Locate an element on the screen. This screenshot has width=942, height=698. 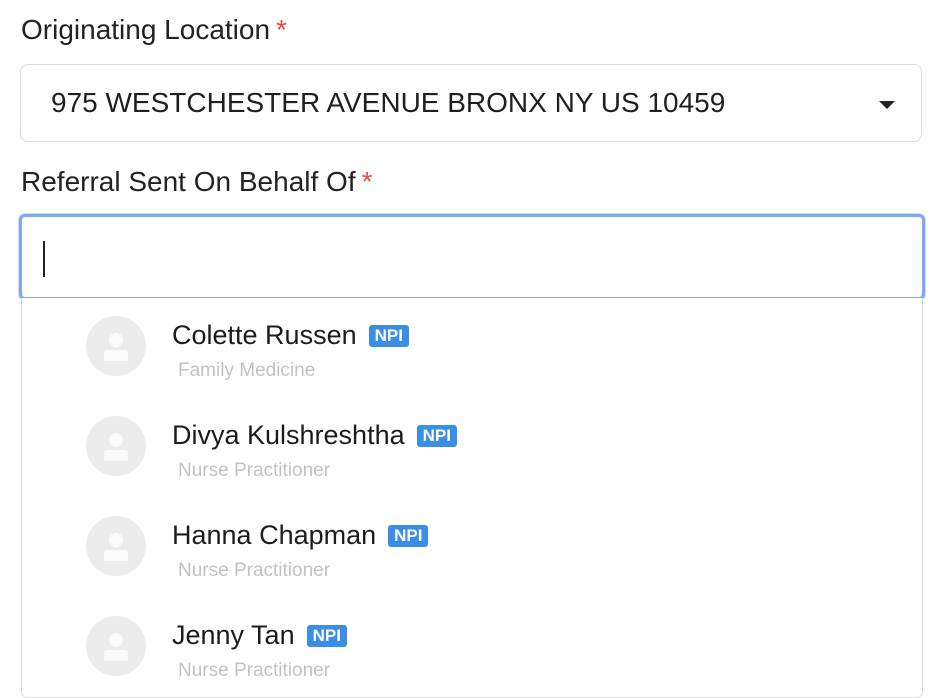
referral-behalf-label: Referral Sent On Behalf Of * is located at coordinates (197, 182).